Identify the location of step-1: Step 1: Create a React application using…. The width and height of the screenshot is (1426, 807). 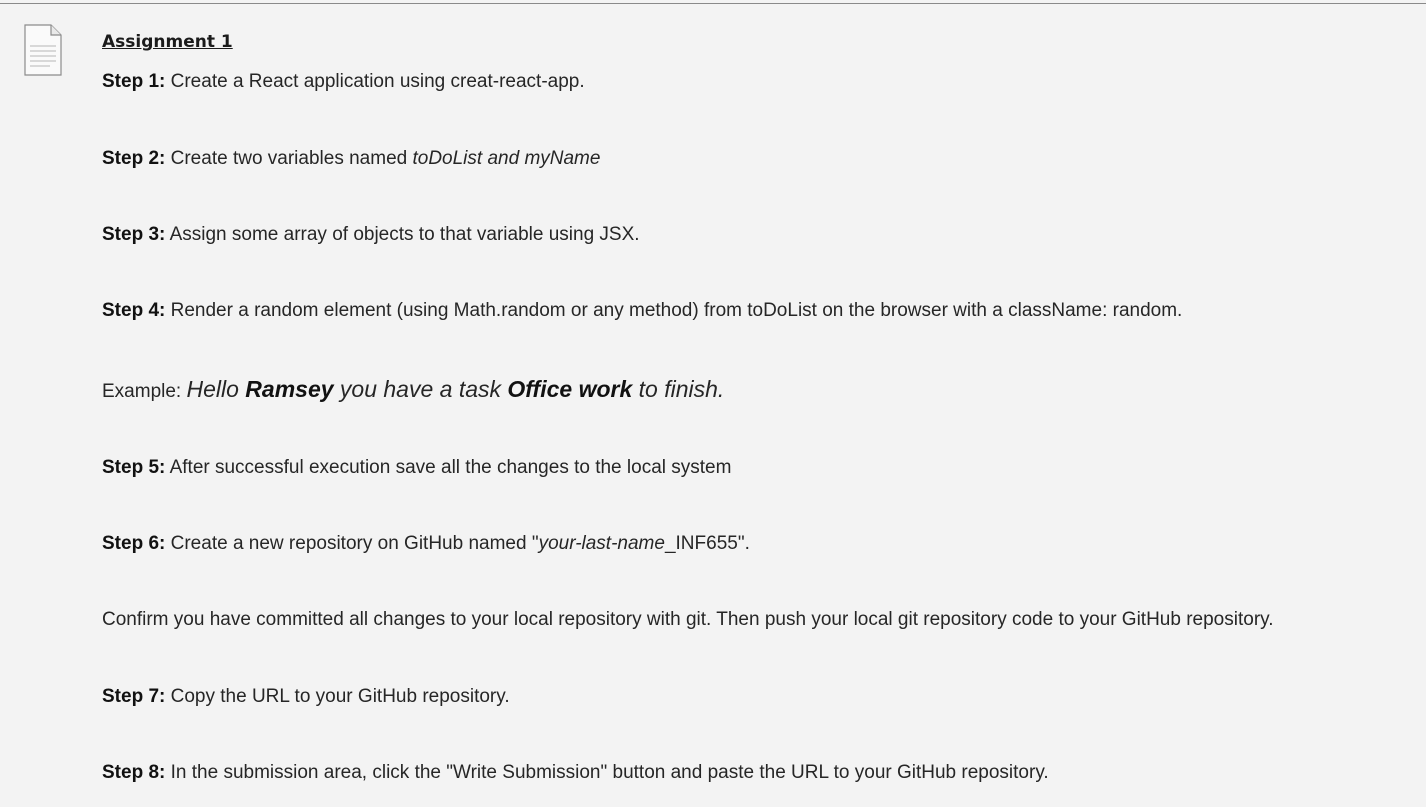
(343, 82).